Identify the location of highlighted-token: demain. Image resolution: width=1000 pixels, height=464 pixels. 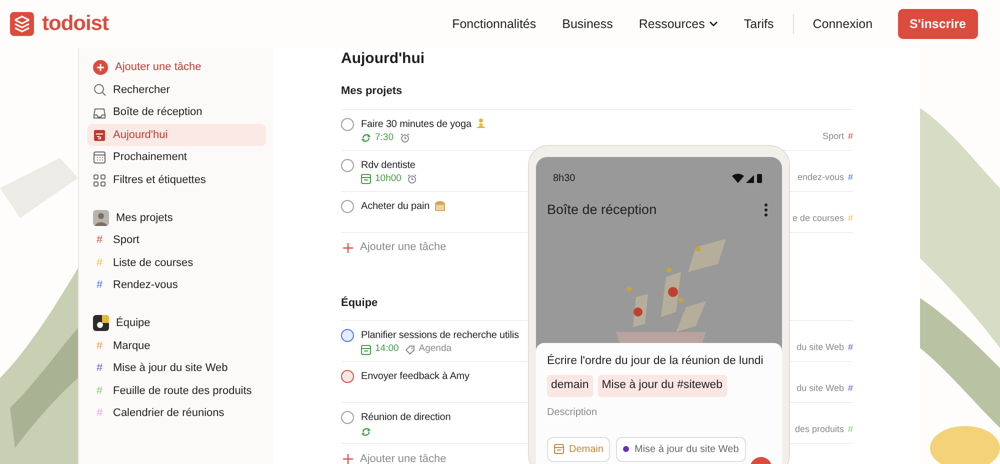
(570, 385).